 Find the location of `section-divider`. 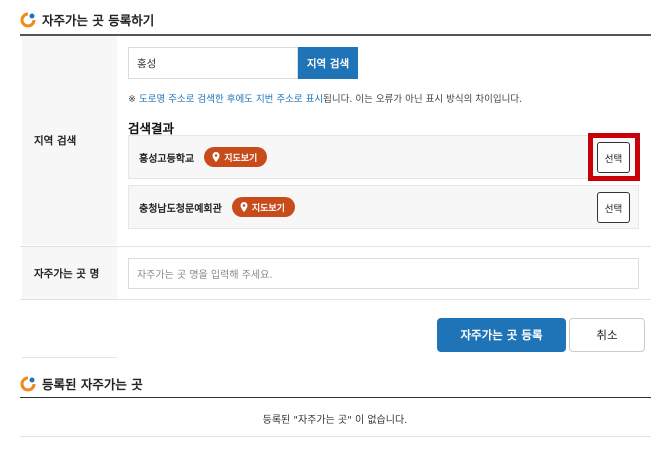

section-divider is located at coordinates (335, 397).